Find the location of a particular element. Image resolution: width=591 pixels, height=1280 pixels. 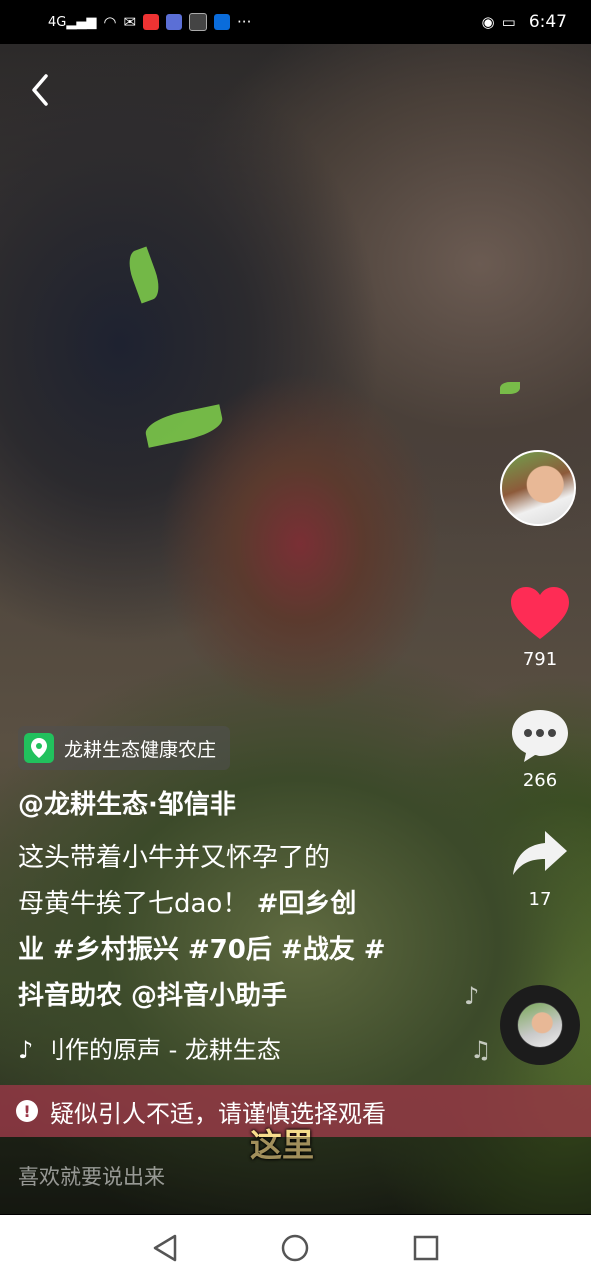

circle-home-icon is located at coordinates (295, 1247).